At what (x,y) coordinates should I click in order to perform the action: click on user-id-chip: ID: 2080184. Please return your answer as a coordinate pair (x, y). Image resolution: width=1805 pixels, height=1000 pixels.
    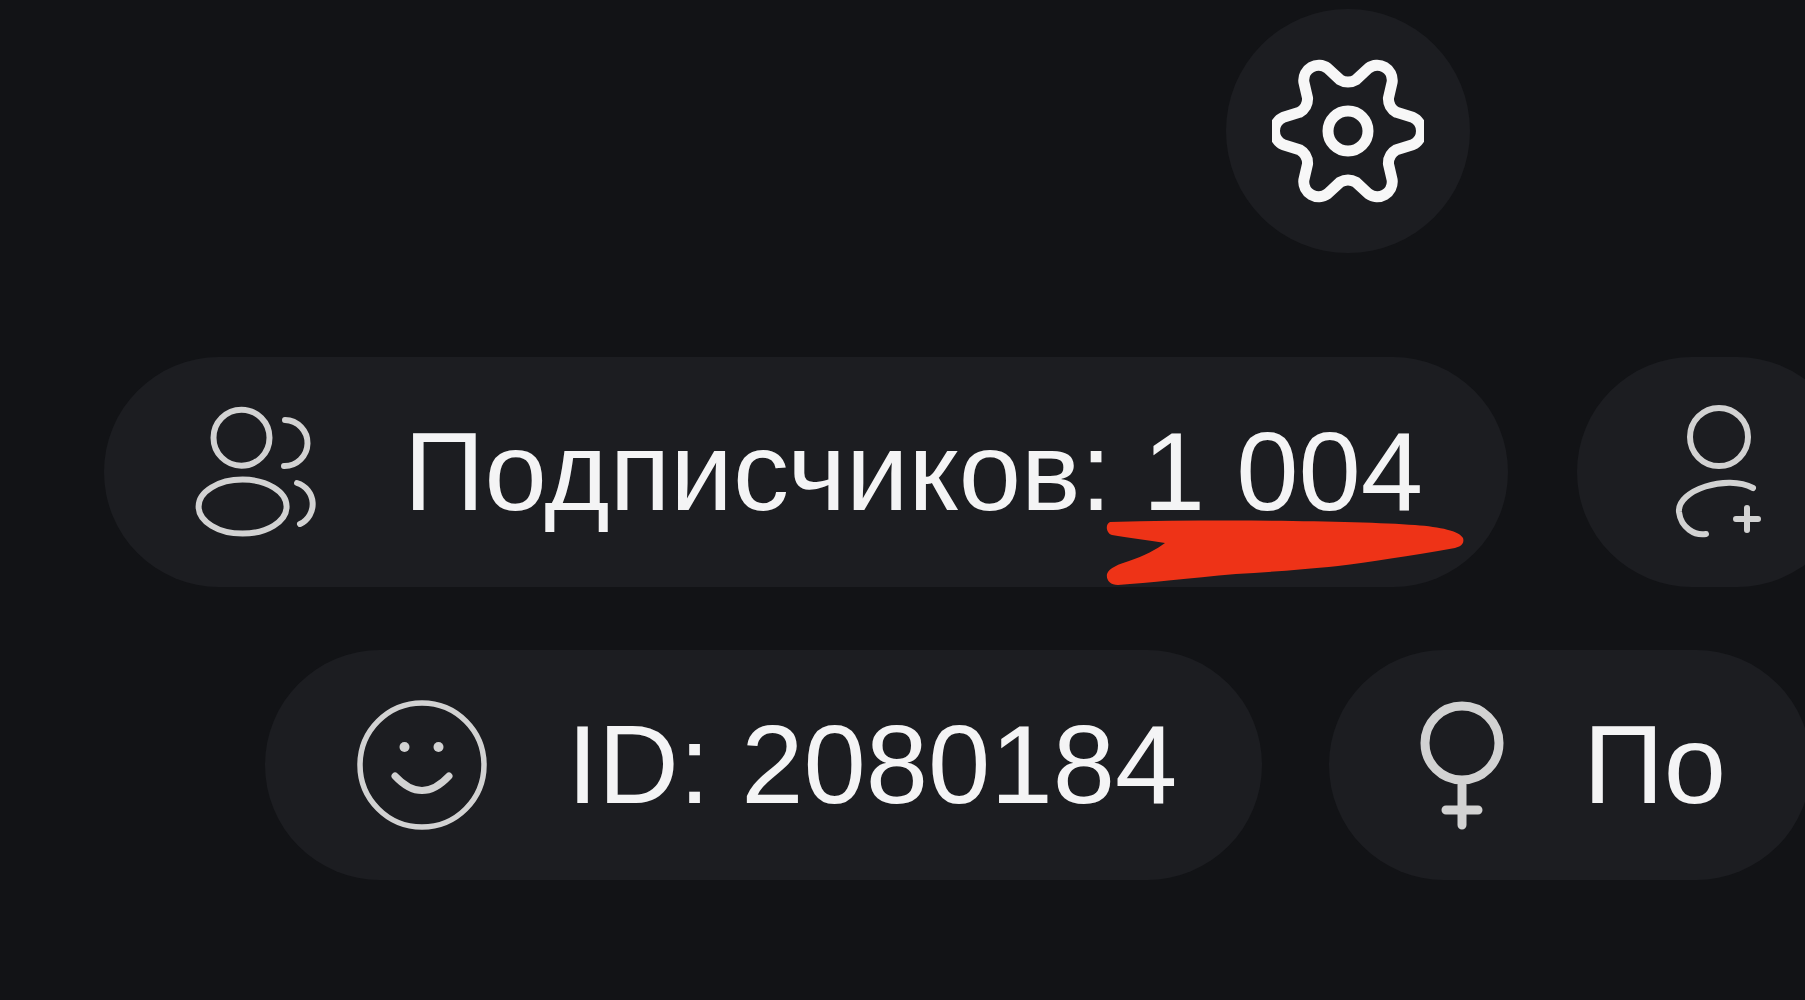
    Looking at the image, I should click on (764, 765).